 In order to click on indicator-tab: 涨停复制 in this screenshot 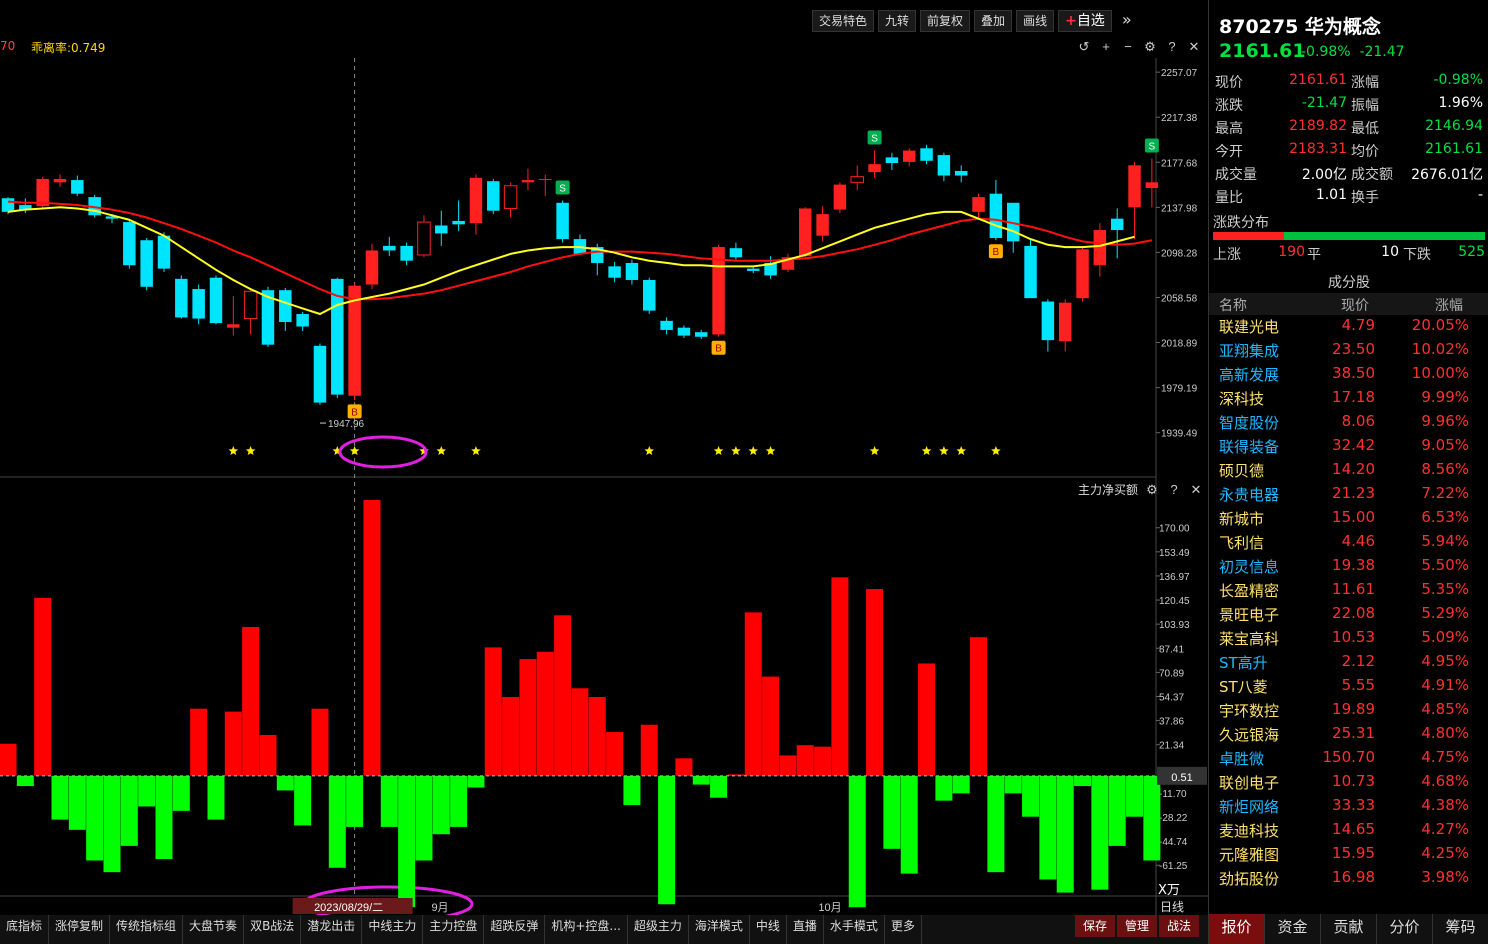, I will do `click(80, 929)`.